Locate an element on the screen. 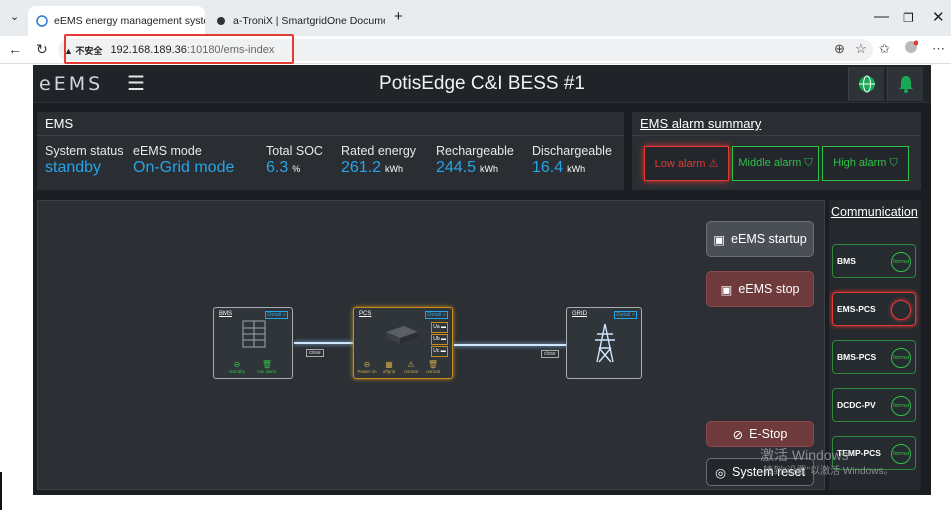 Image resolution: width=951 pixels, height=510 pixels. pcs-state-grid: ▦ offgrid is located at coordinates (389, 367).